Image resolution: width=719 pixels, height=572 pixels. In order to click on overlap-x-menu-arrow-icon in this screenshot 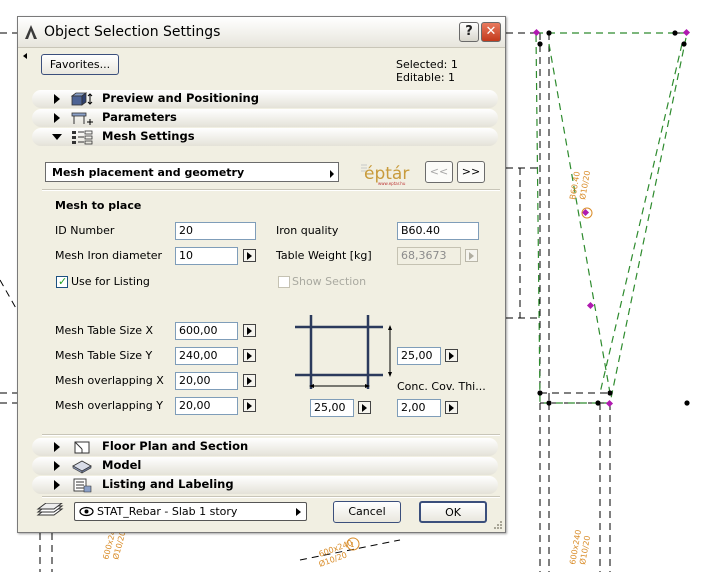, I will do `click(249, 380)`.